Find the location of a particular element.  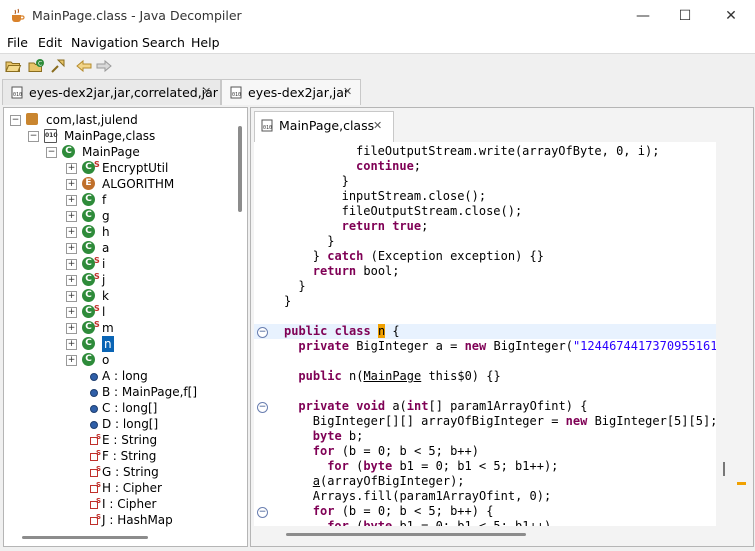

search-icon is located at coordinates (58, 66).